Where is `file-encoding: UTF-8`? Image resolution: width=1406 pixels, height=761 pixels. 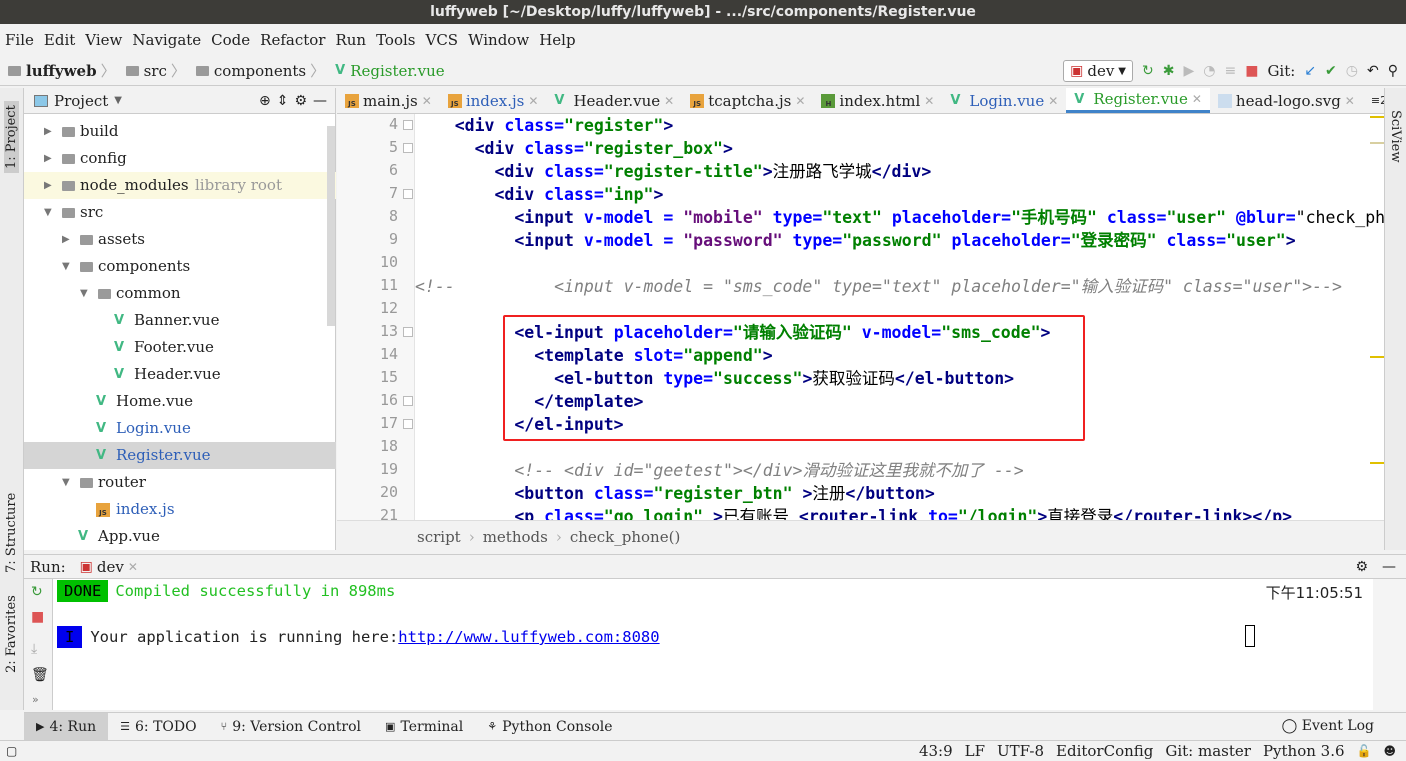
file-encoding: UTF-8 is located at coordinates (1020, 751).